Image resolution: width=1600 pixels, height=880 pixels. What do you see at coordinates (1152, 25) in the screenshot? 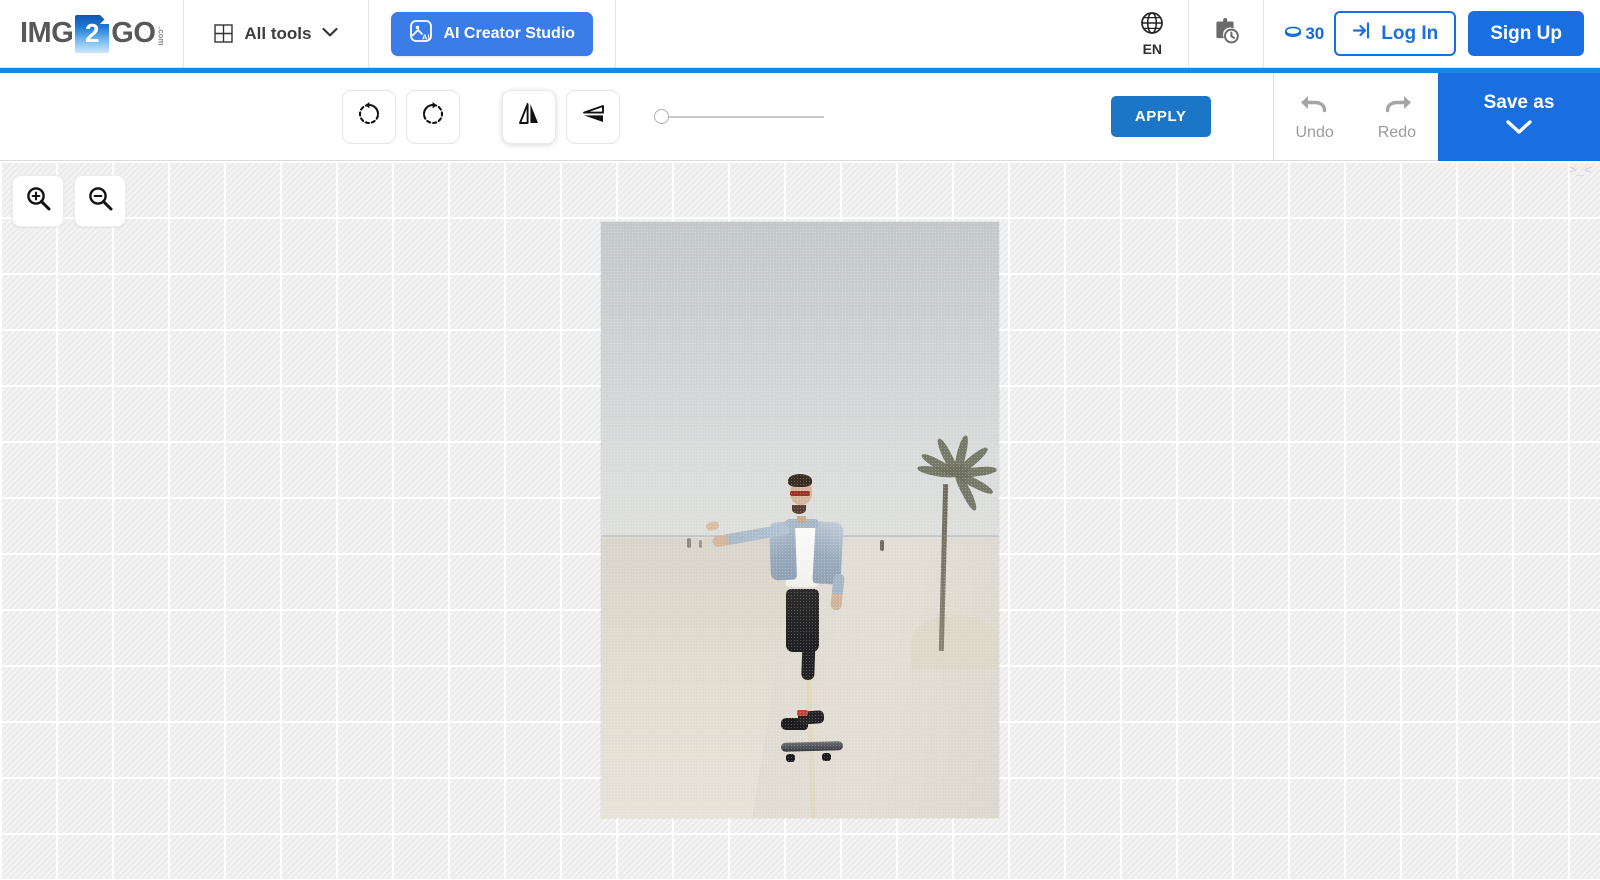
I see `globe-icon` at bounding box center [1152, 25].